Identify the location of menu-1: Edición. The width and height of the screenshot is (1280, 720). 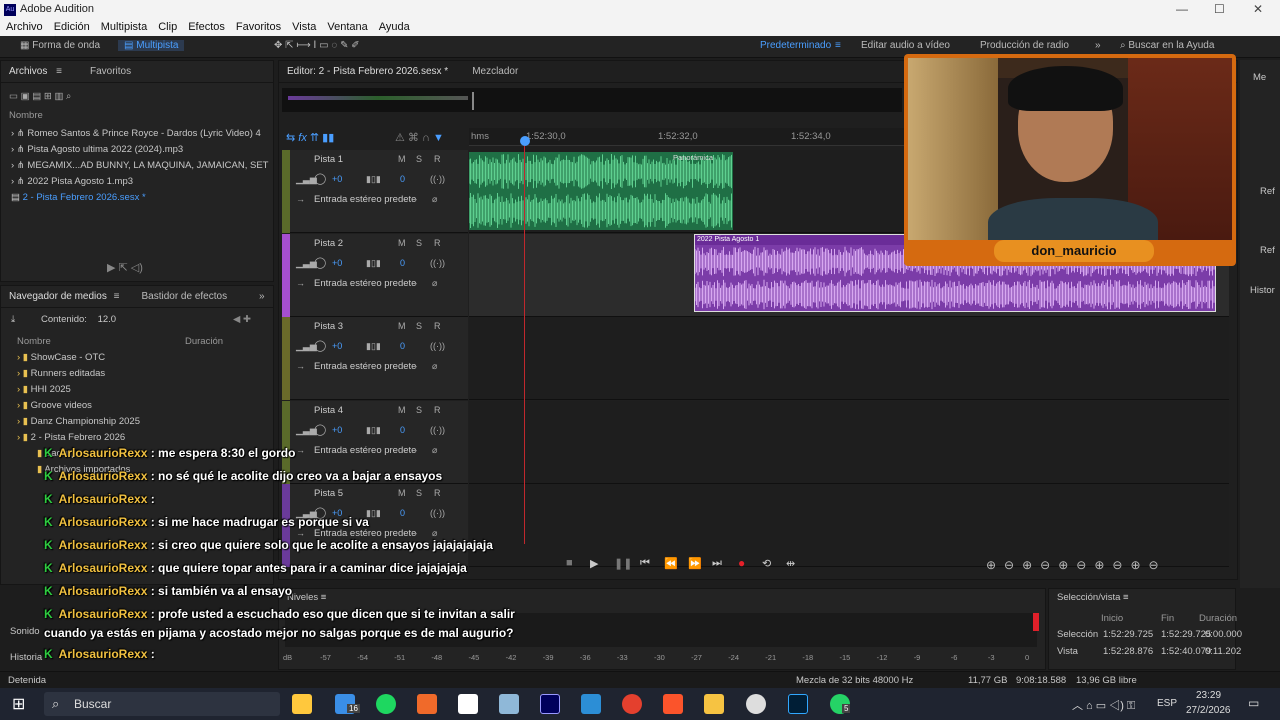
(72, 27).